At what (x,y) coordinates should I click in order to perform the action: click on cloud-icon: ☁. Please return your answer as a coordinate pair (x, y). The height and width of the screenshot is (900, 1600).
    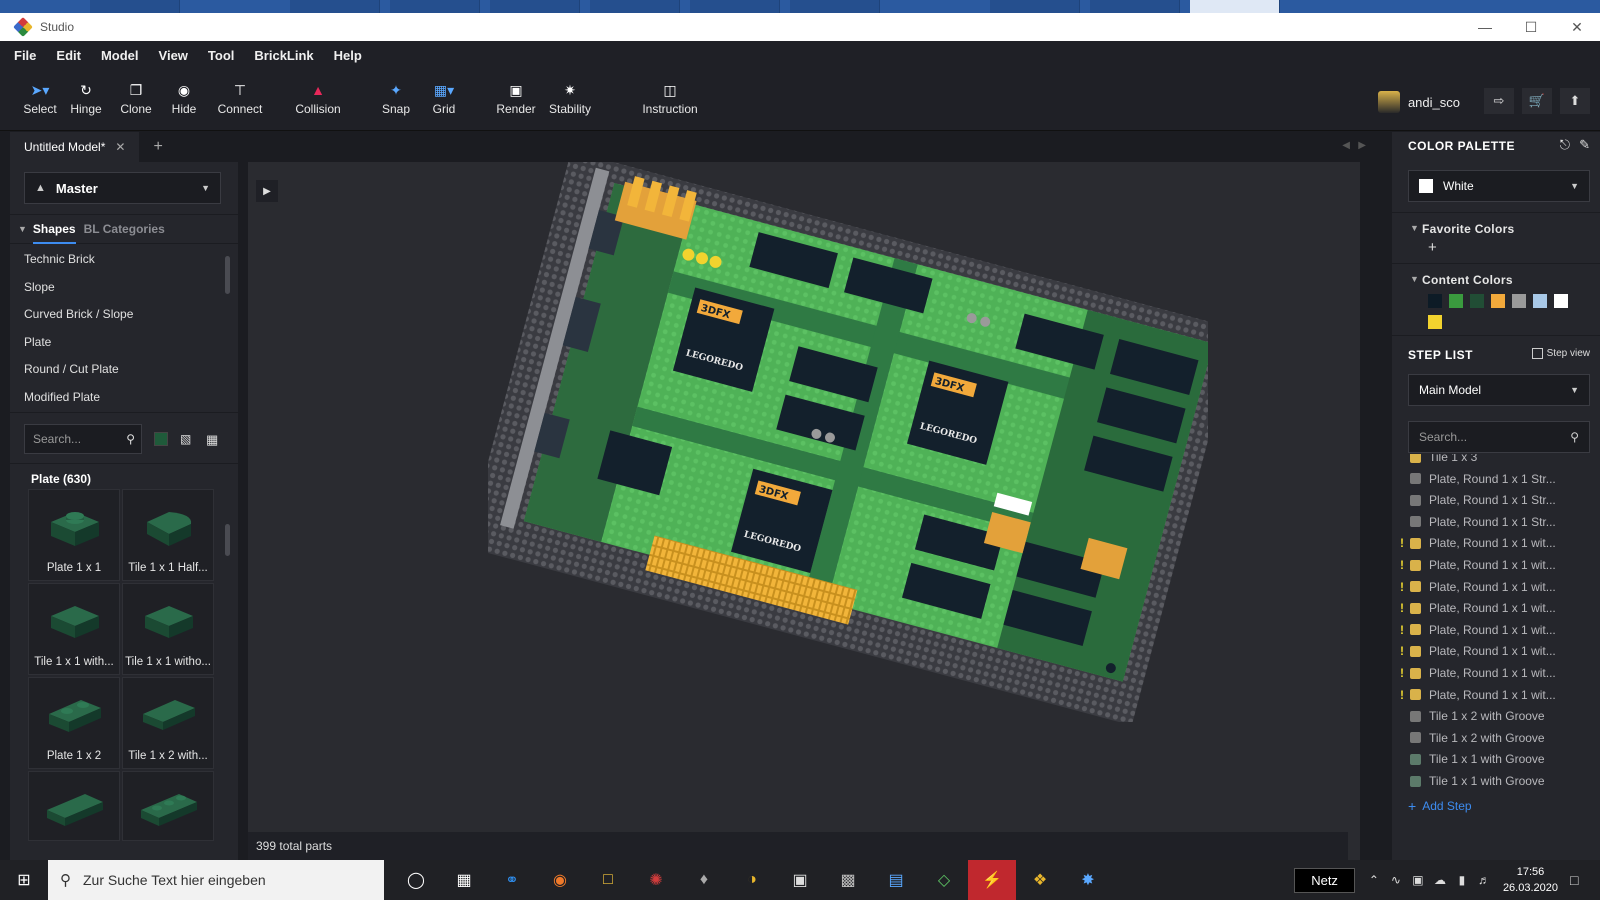
    Looking at the image, I should click on (1440, 880).